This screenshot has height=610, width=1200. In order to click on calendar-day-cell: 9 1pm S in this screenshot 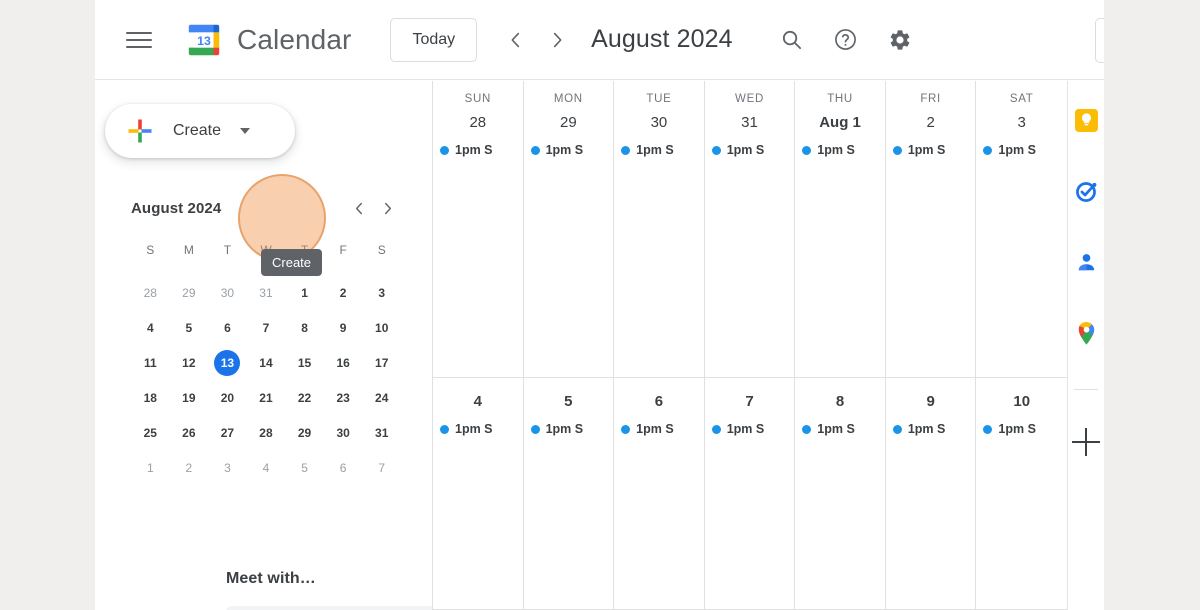, I will do `click(931, 493)`.